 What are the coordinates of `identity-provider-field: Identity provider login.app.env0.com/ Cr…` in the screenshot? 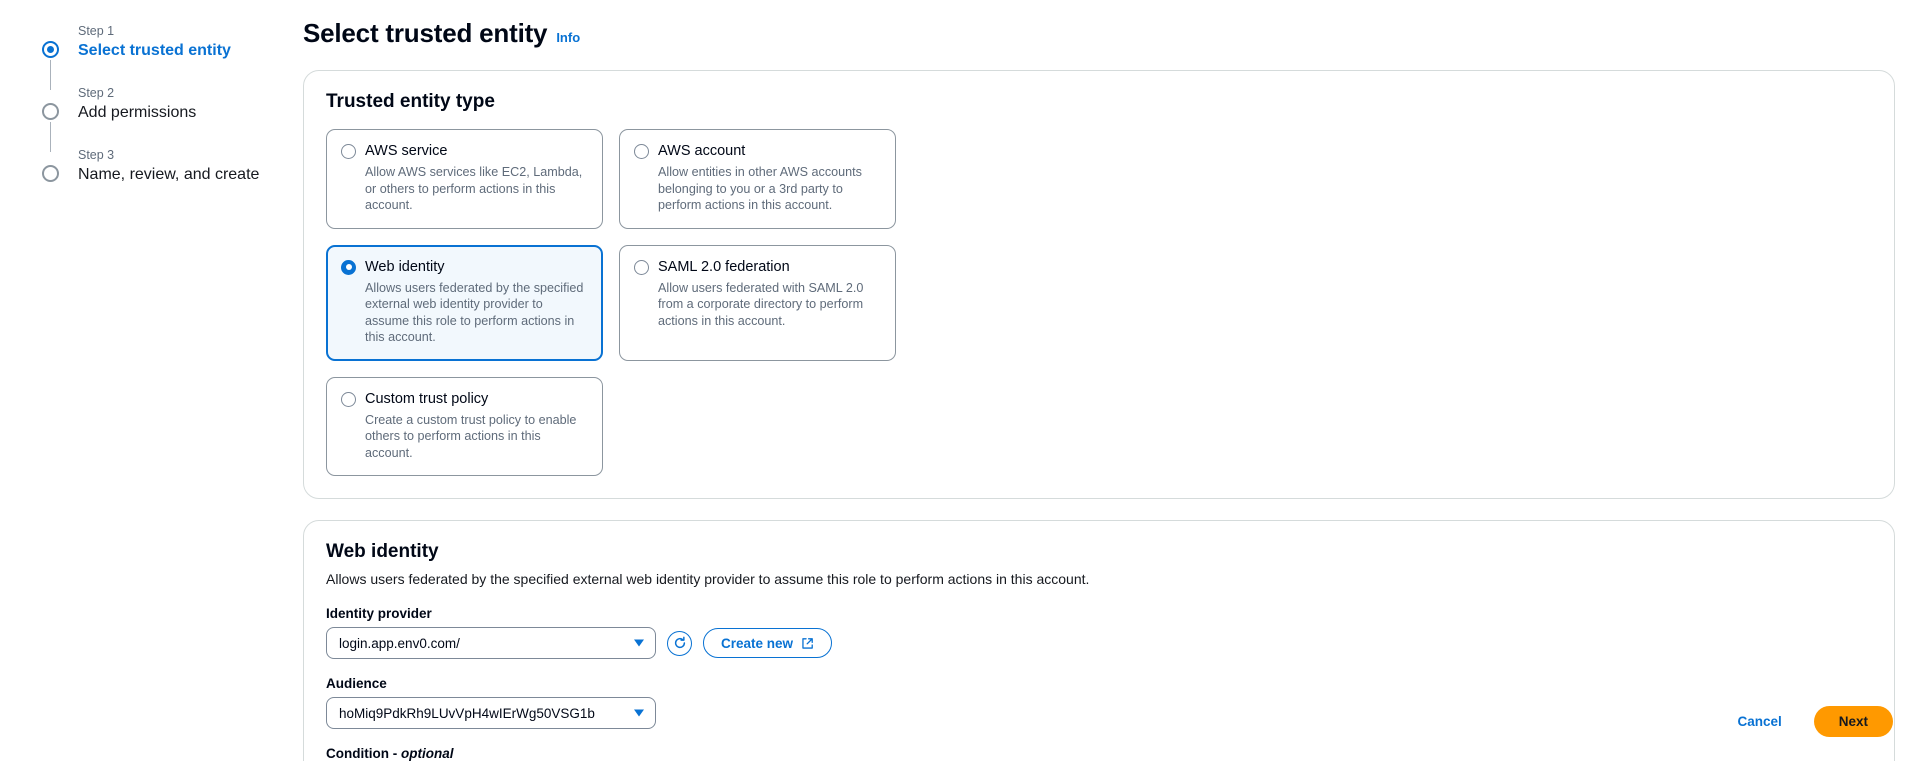 It's located at (1099, 632).